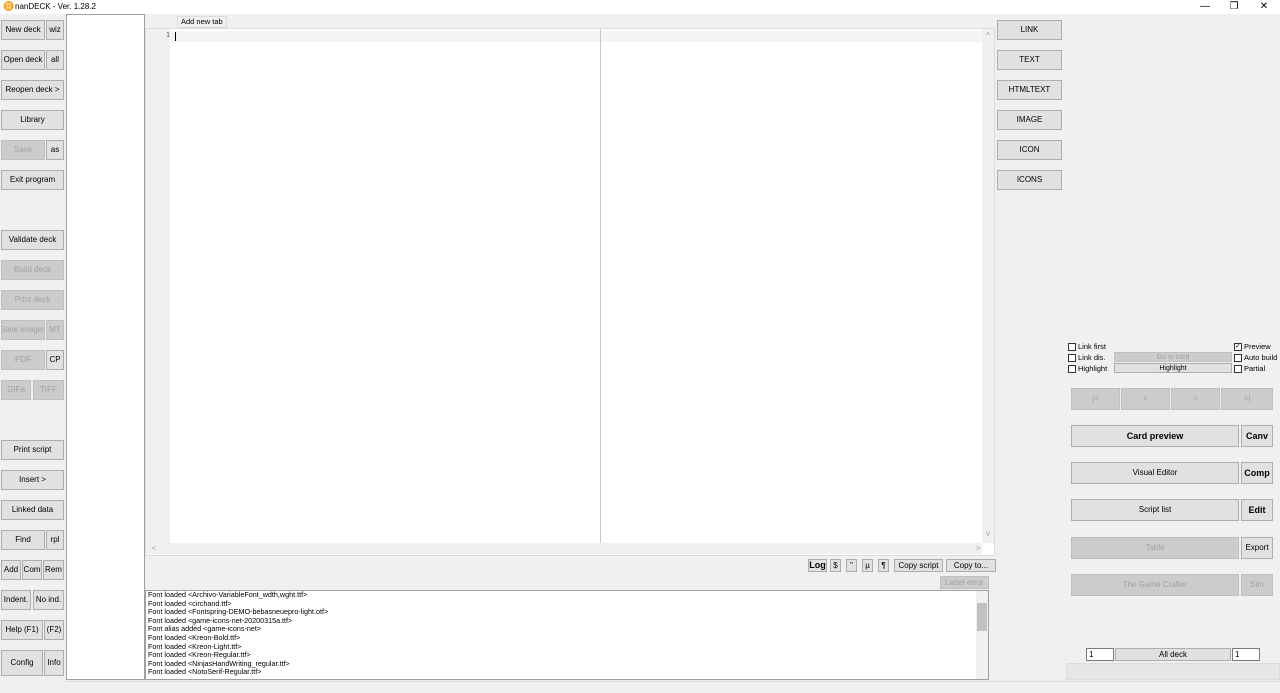  Describe the element at coordinates (1087, 346) in the screenshot. I see `link-first-checkbox: Link first` at that location.